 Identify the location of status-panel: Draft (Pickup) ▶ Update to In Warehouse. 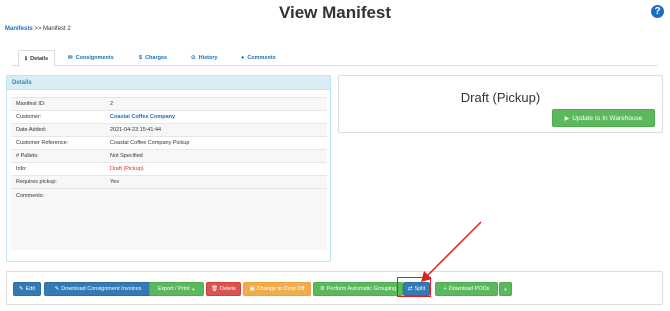
(500, 104).